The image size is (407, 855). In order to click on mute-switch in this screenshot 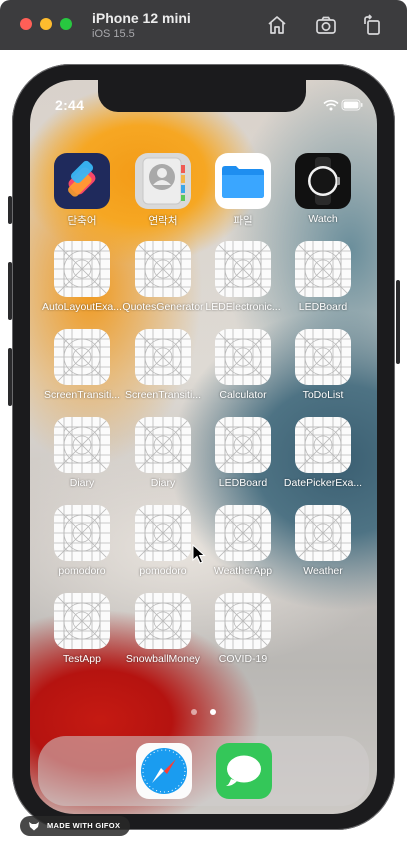, I will do `click(10, 210)`.